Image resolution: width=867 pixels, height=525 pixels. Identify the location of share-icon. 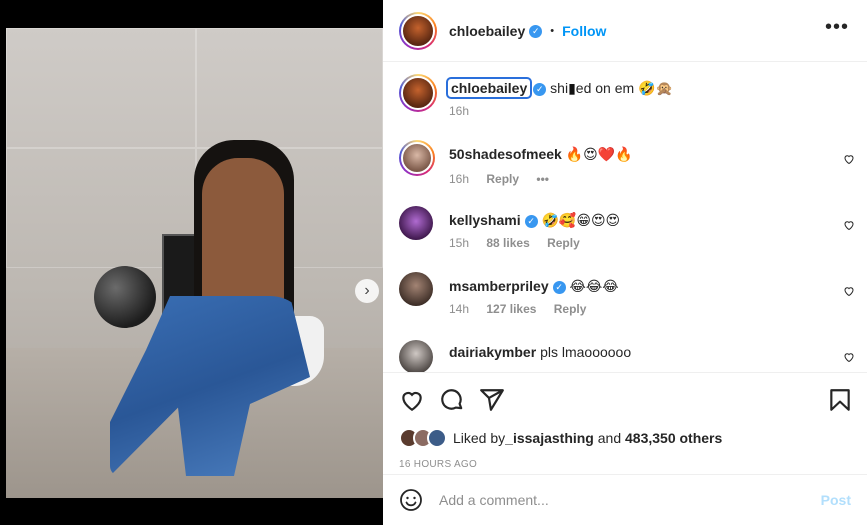
(492, 400).